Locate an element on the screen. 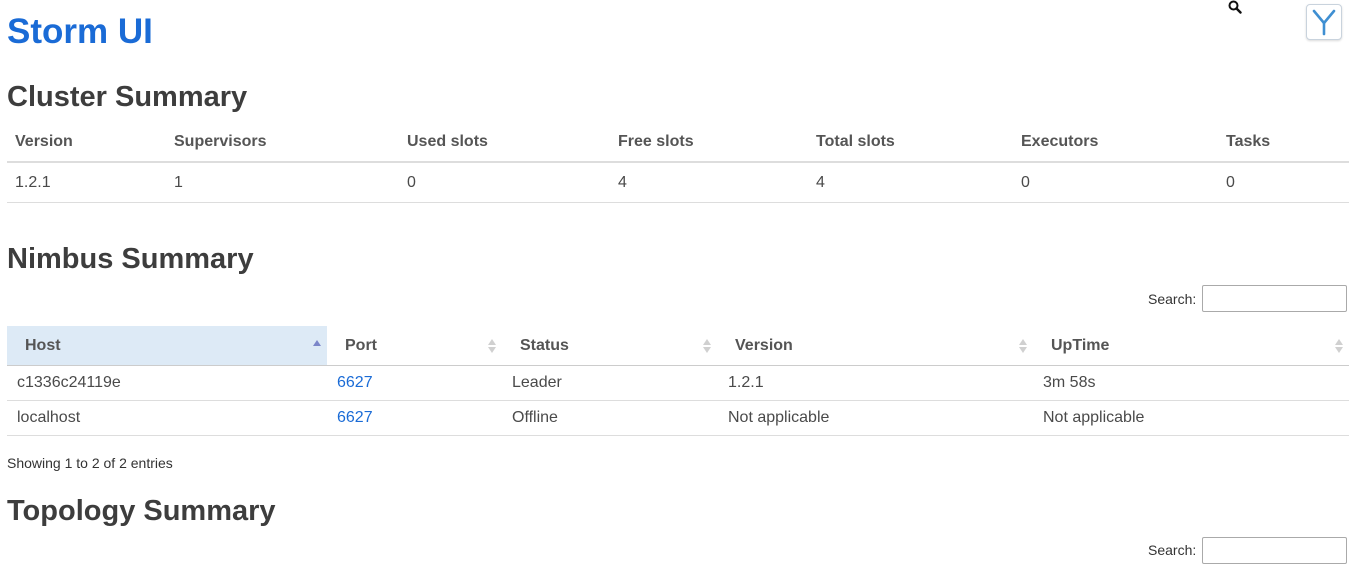  column-header: Executors is located at coordinates (1060, 141).